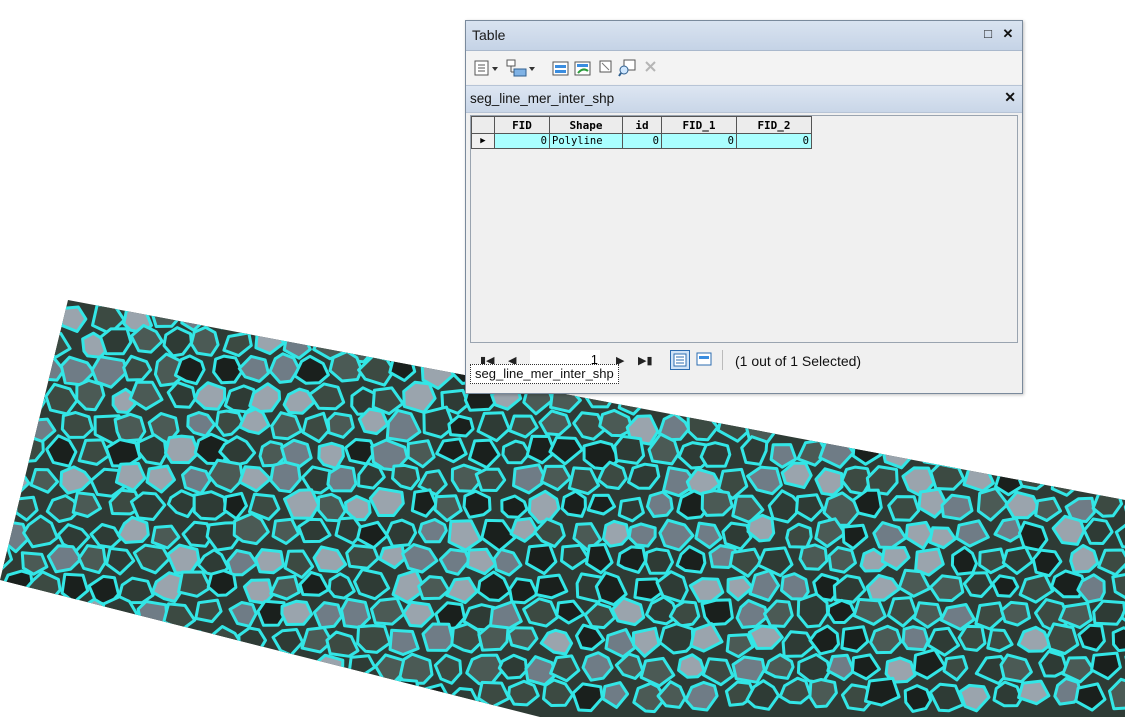  I want to click on column-header-fid-2: FID_2, so click(774, 125).